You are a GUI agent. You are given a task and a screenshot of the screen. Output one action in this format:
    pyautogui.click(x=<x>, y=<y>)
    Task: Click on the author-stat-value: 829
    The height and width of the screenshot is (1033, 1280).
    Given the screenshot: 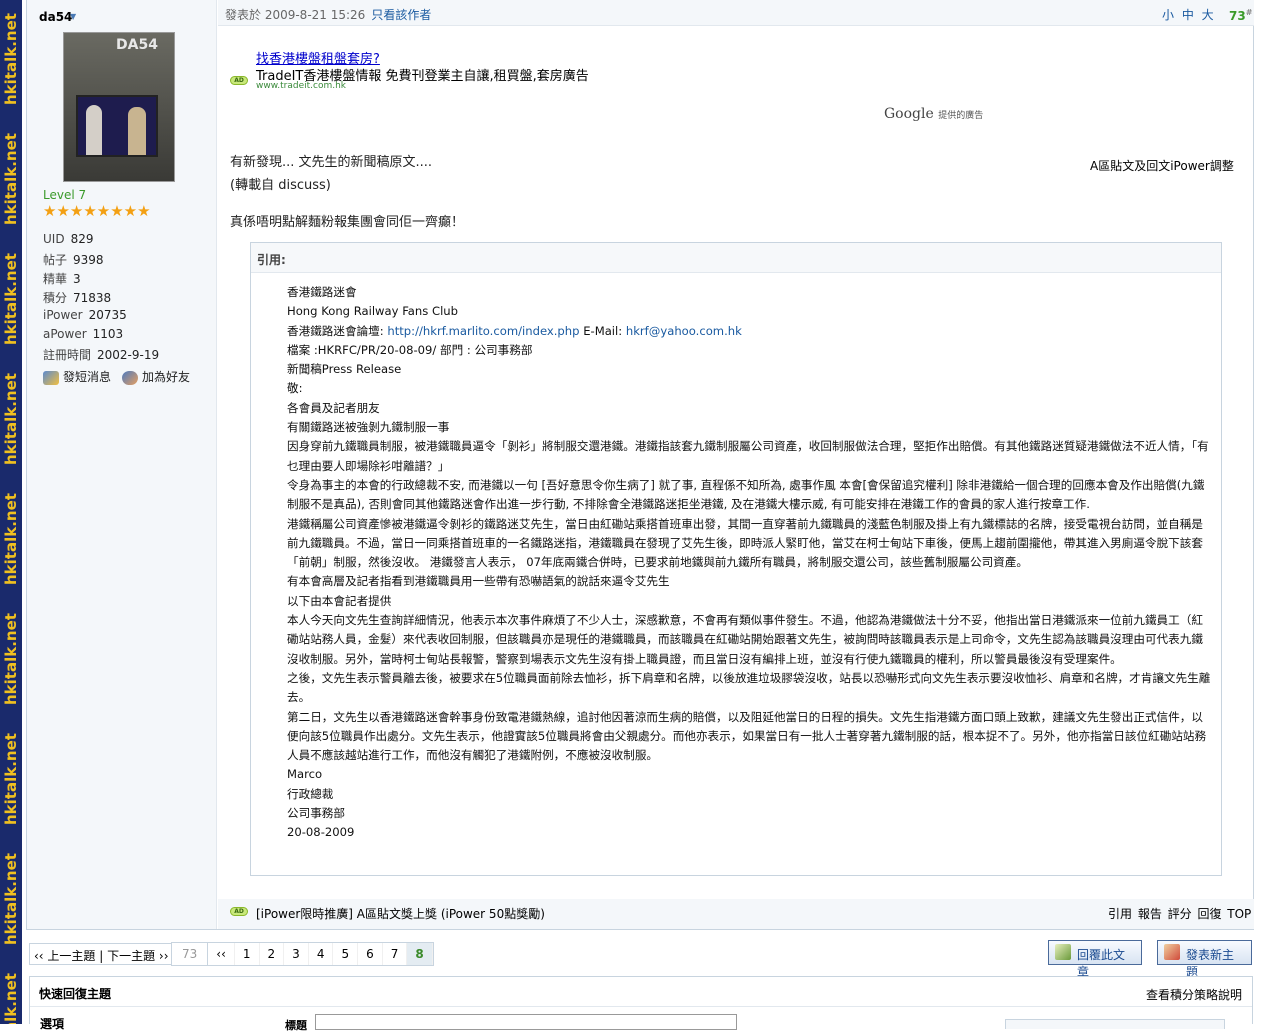 What is the action you would take?
    pyautogui.click(x=82, y=239)
    